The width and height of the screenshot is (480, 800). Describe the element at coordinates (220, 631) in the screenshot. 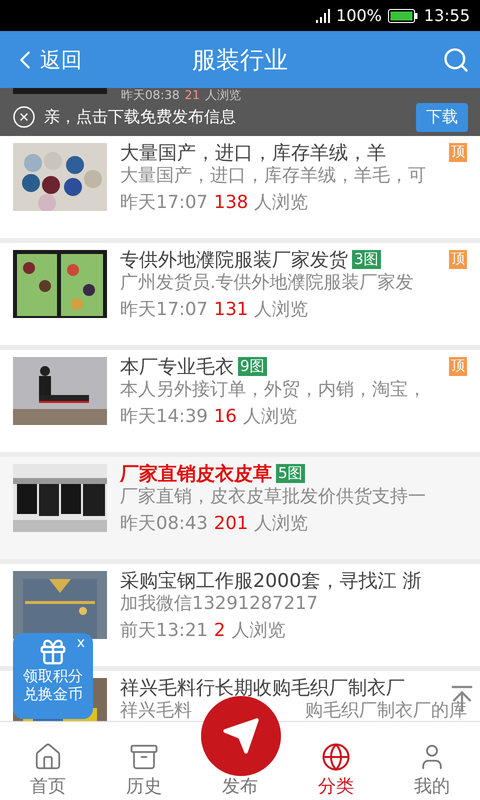

I see `view-count: 2` at that location.